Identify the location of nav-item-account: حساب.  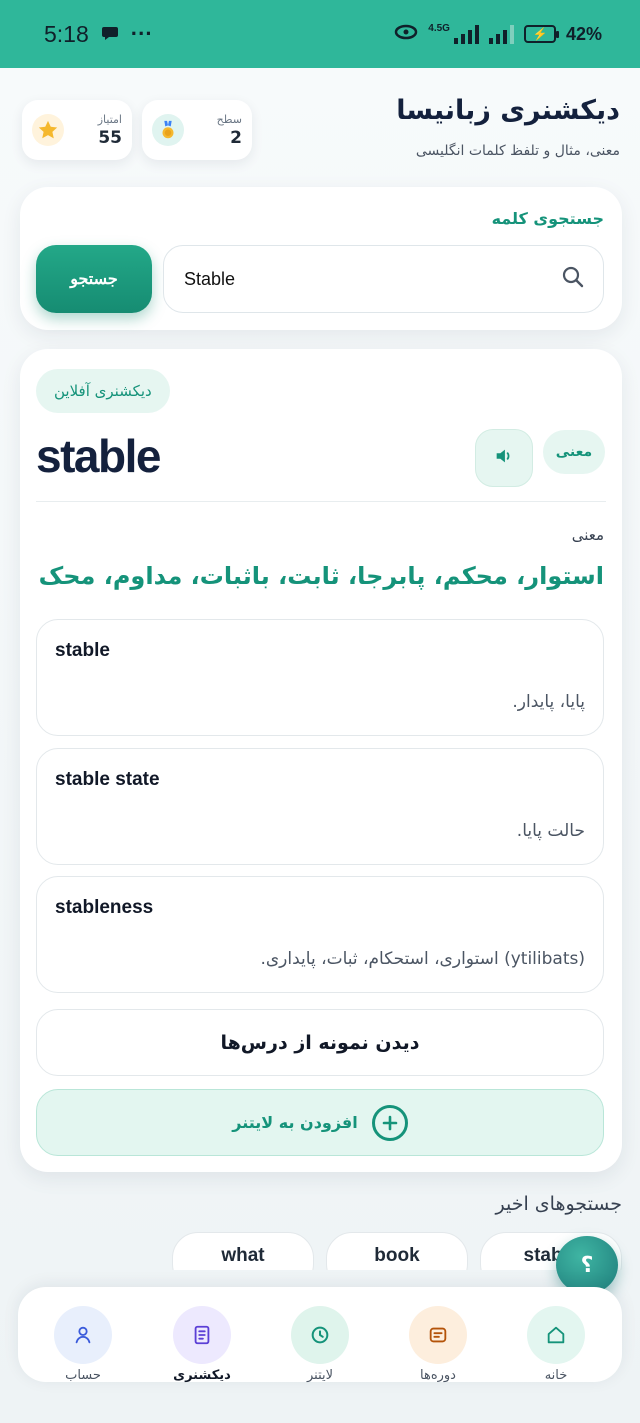
(83, 1344).